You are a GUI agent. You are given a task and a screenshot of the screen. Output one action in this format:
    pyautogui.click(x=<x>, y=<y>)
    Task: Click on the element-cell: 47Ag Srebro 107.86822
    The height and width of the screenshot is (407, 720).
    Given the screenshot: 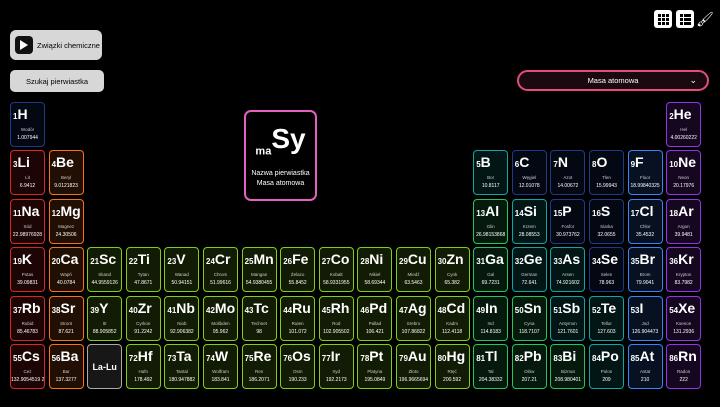 What is the action you would take?
    pyautogui.click(x=413, y=318)
    